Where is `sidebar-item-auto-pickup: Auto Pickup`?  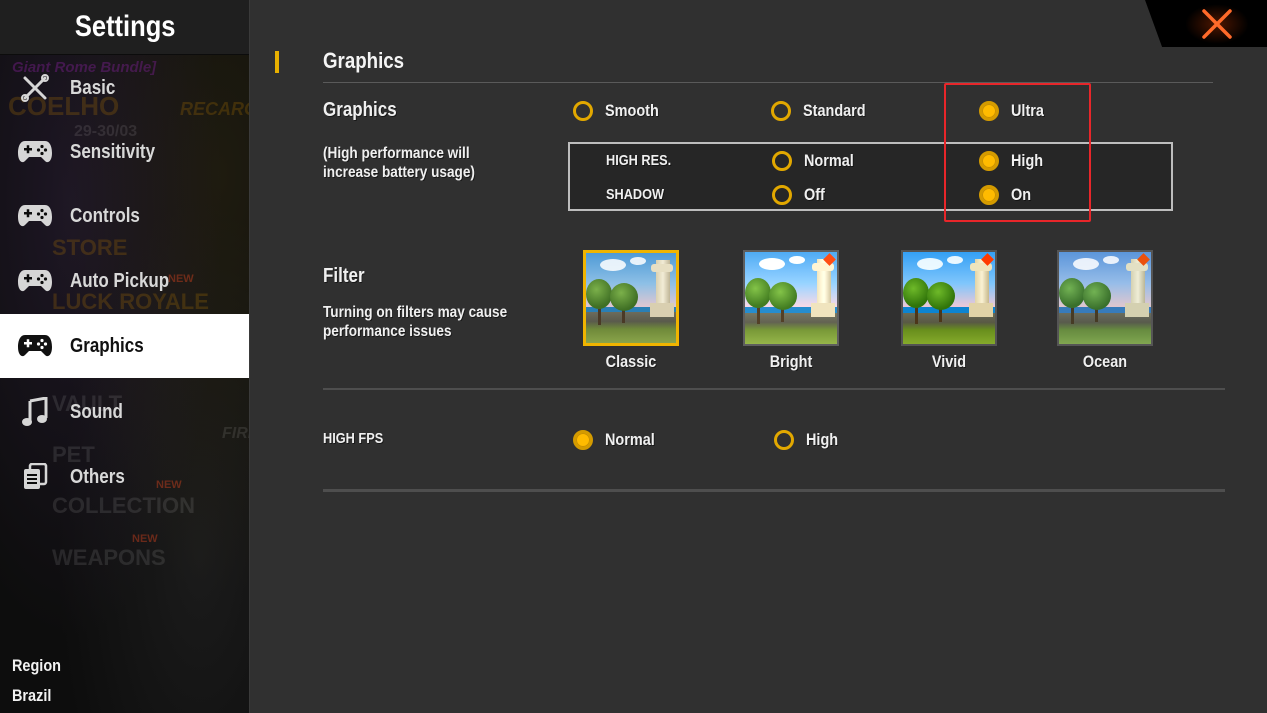 sidebar-item-auto-pickup: Auto Pickup is located at coordinates (124, 281).